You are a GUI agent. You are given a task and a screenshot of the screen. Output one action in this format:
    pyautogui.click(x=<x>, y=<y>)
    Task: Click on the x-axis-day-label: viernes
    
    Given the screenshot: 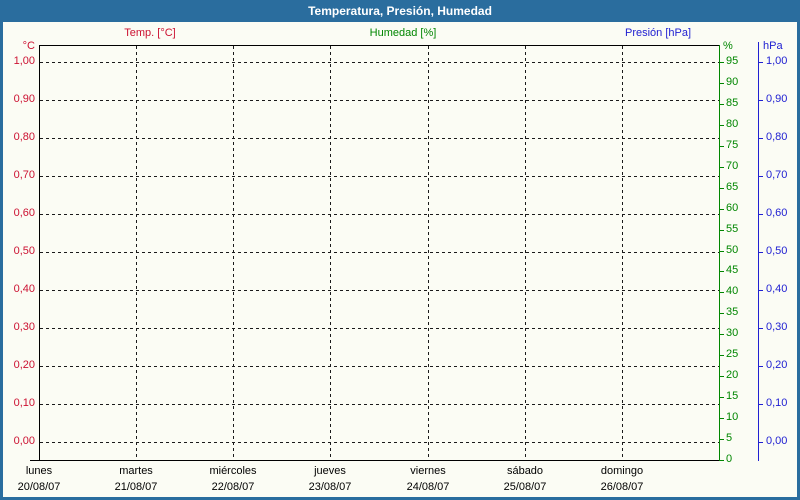 What is the action you would take?
    pyautogui.click(x=428, y=471)
    